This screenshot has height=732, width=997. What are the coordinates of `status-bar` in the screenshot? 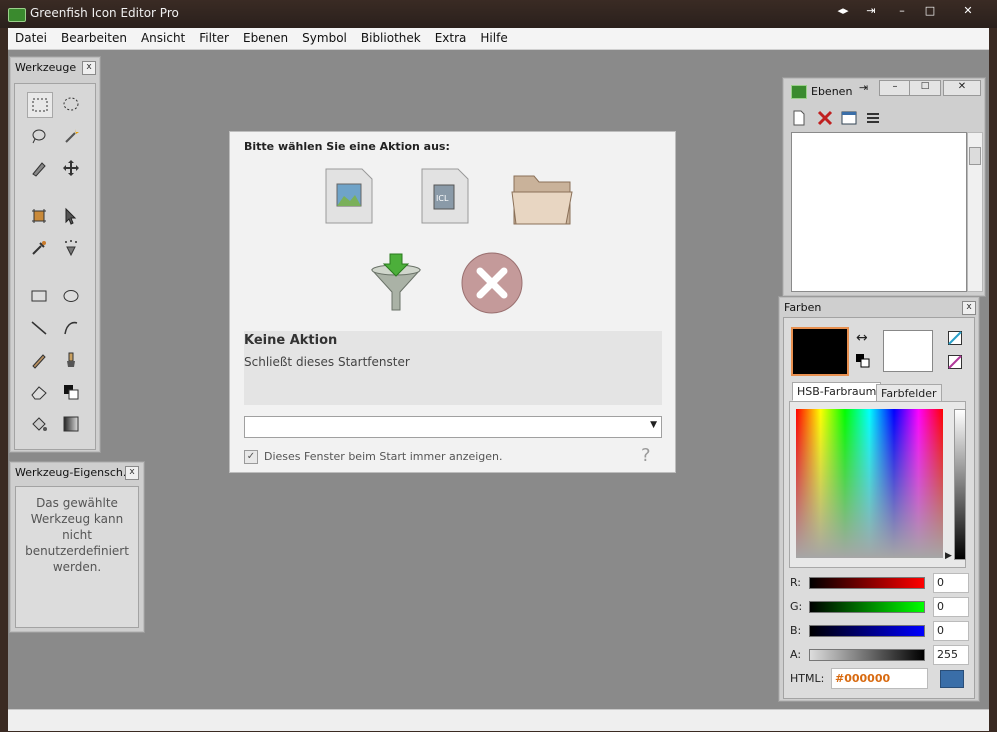 It's located at (498, 720).